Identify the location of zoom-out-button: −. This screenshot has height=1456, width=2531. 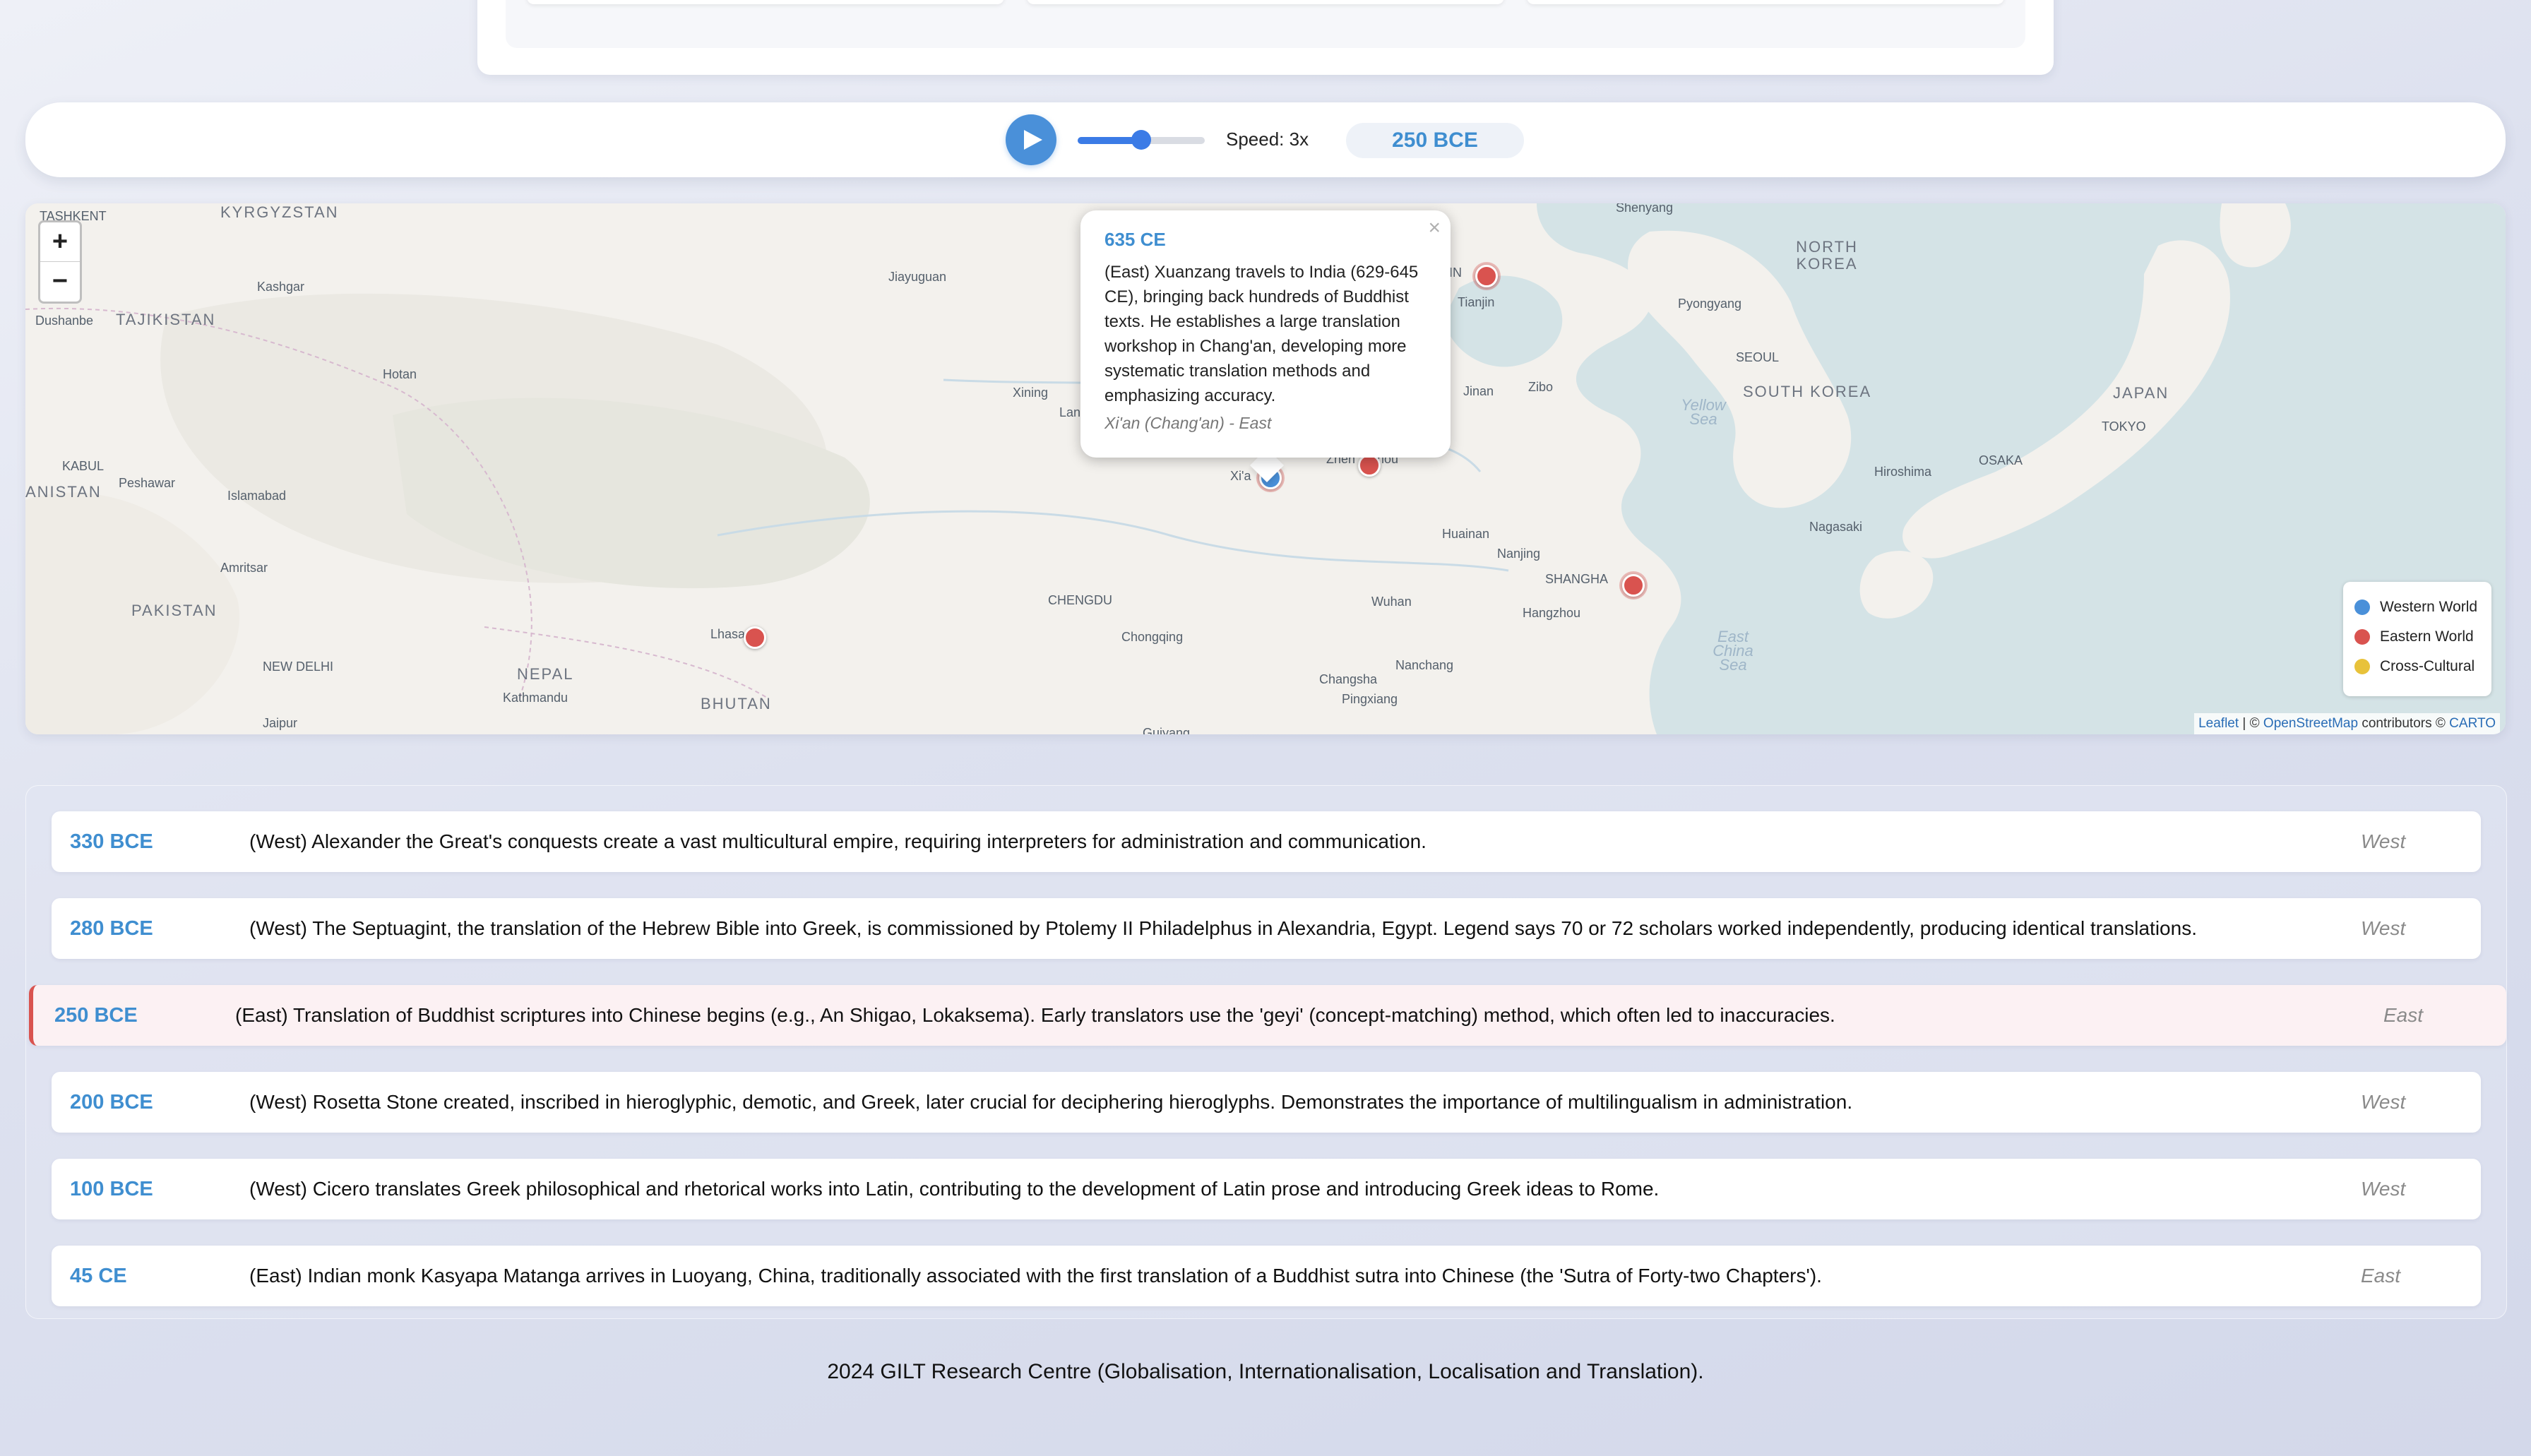
(60, 281).